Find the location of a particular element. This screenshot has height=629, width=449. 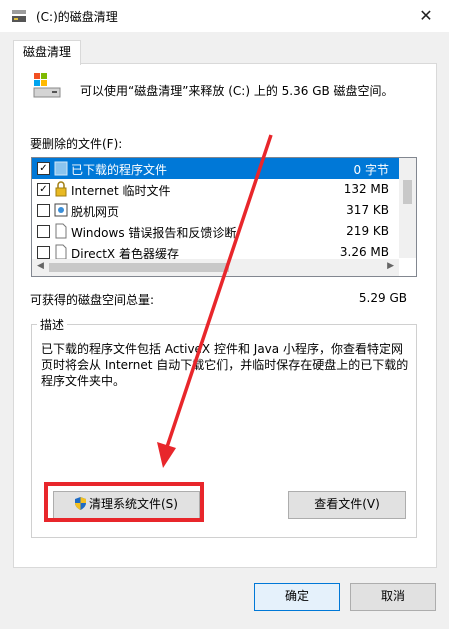

tab-disk-cleanup: 磁盘清理 is located at coordinates (47, 52).